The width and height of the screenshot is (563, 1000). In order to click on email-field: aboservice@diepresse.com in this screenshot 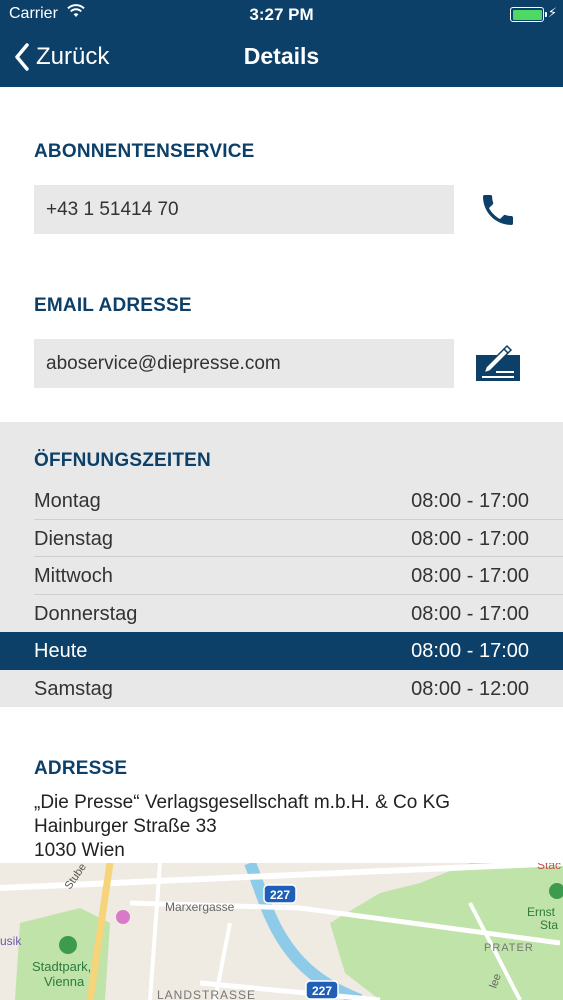, I will do `click(244, 363)`.